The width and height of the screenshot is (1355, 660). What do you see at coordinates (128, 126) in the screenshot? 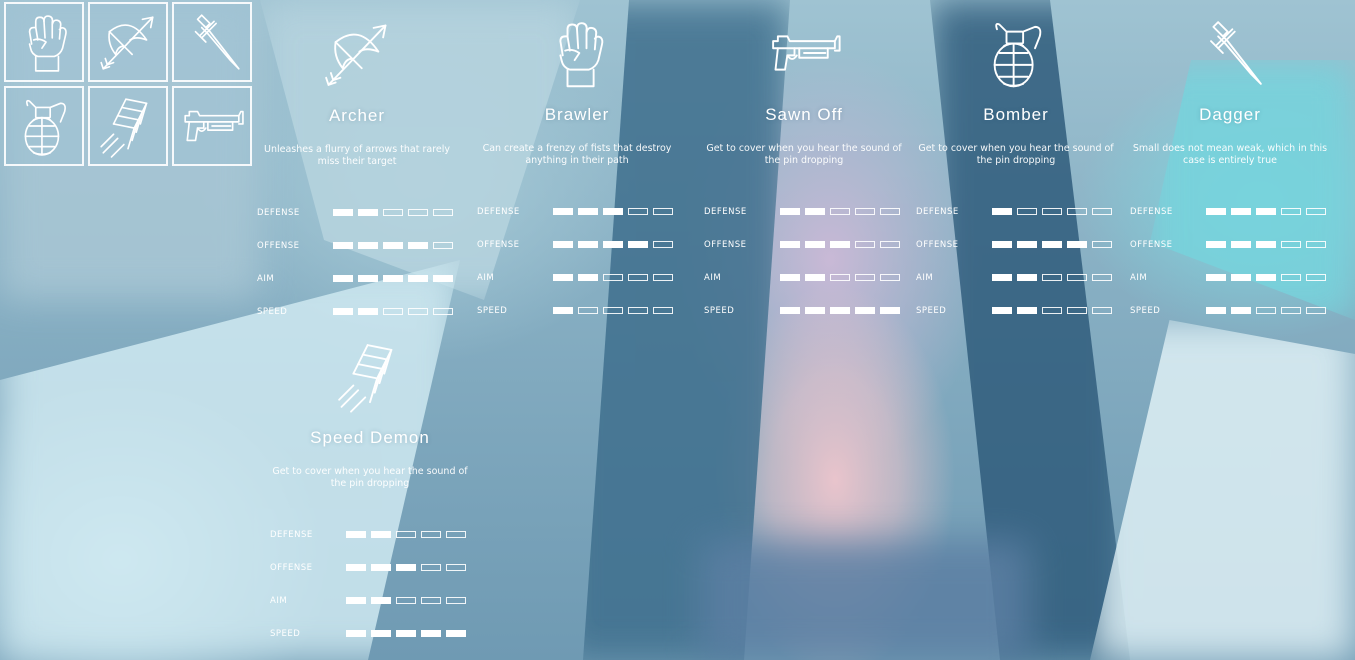
I see `grid-cell-speed` at bounding box center [128, 126].